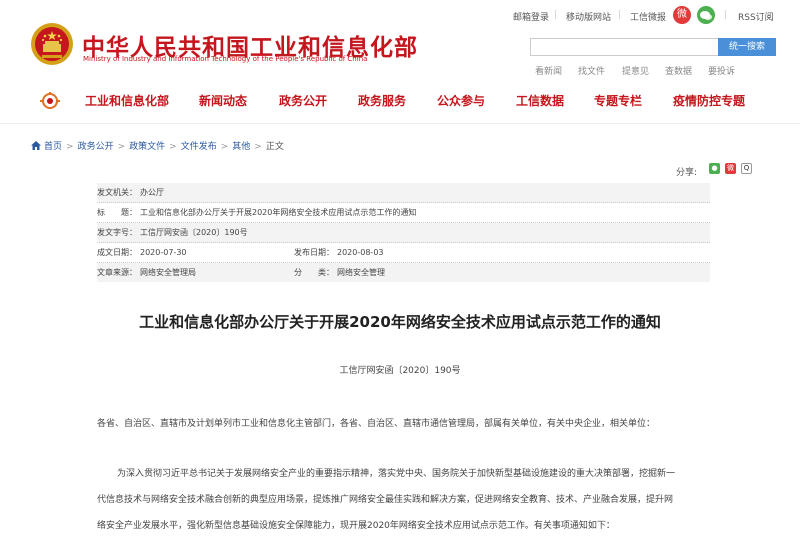  I want to click on nav-item-epidemic: 疫情防控专题, so click(709, 100).